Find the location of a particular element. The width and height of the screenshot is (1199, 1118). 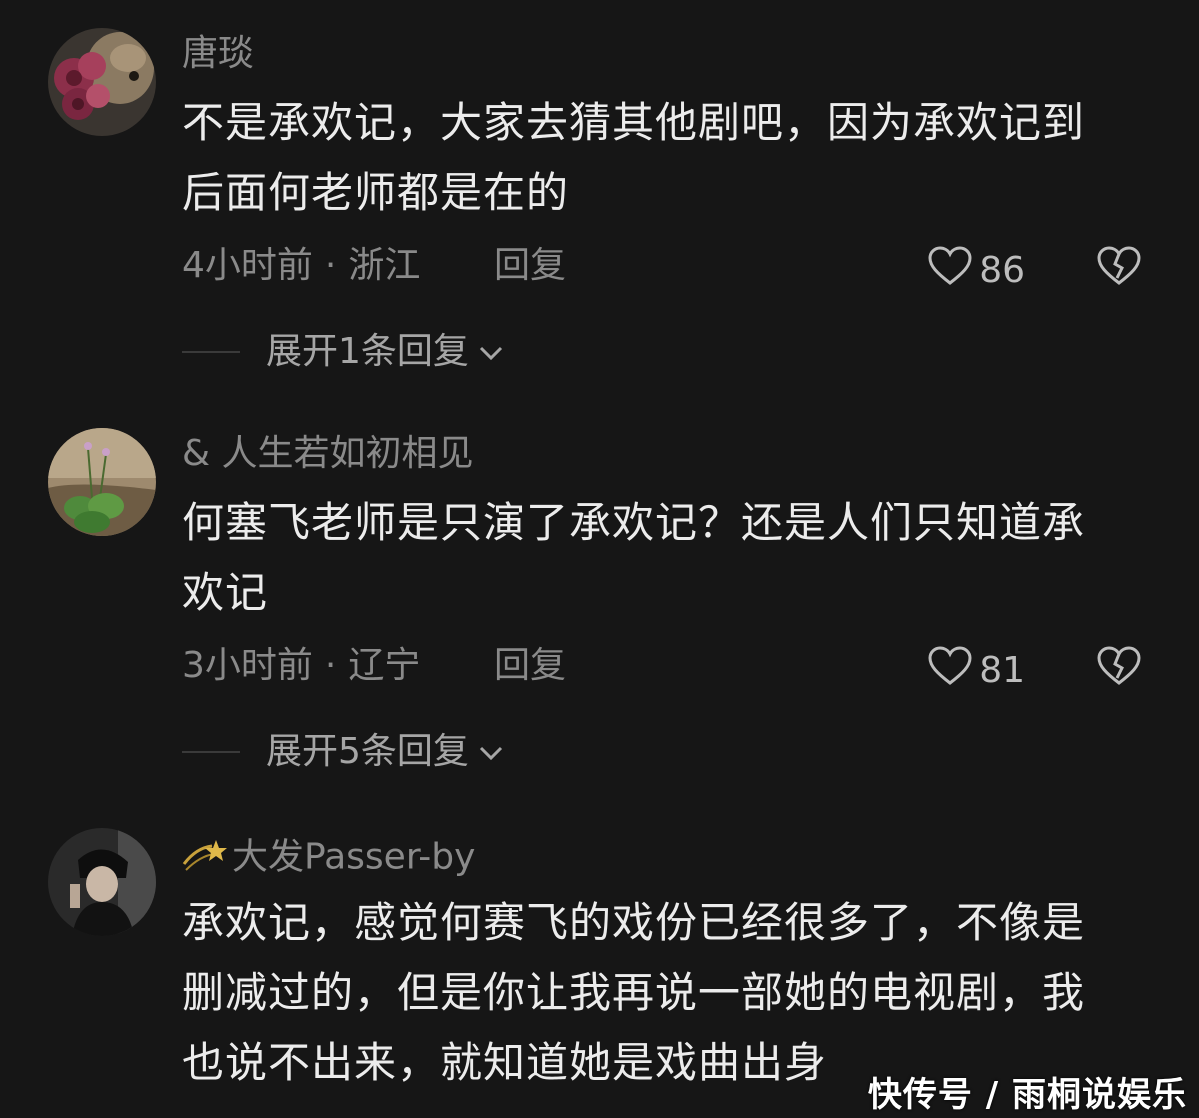

username: 大发Passer-by is located at coordinates (328, 858).